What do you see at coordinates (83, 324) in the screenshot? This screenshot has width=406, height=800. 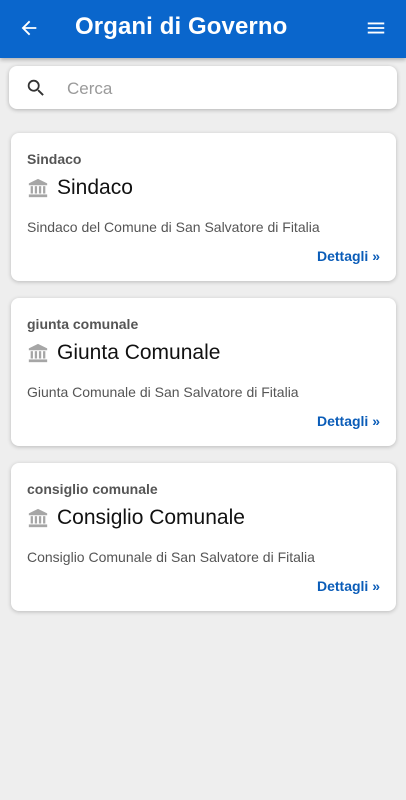 I see `card-category: giunta comunale` at bounding box center [83, 324].